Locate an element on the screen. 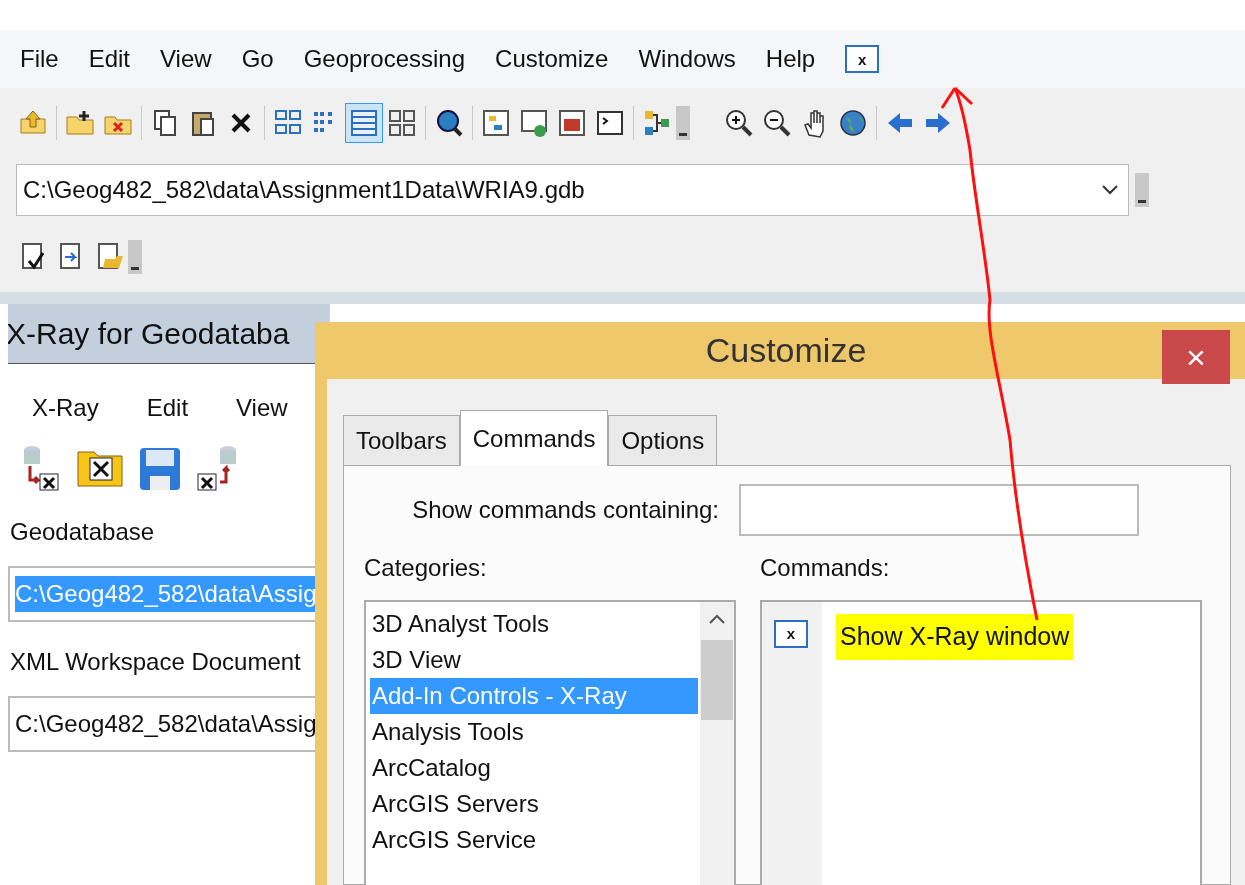 This screenshot has height=885, width=1245. menu-item: File is located at coordinates (39, 59).